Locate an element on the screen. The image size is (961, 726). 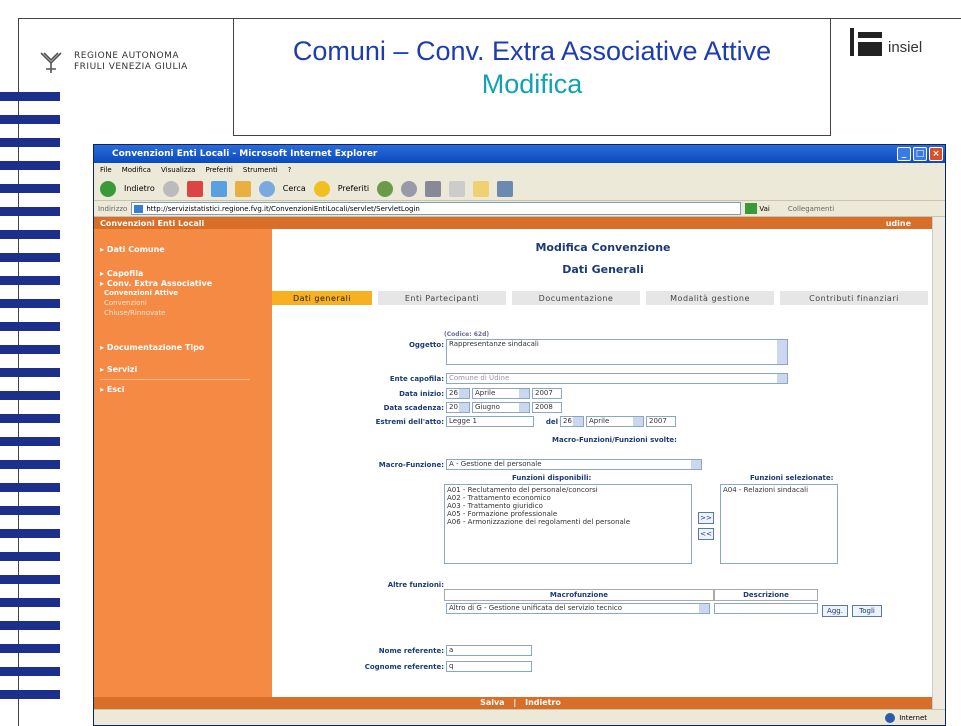
status-zone: Internet is located at coordinates (913, 717).